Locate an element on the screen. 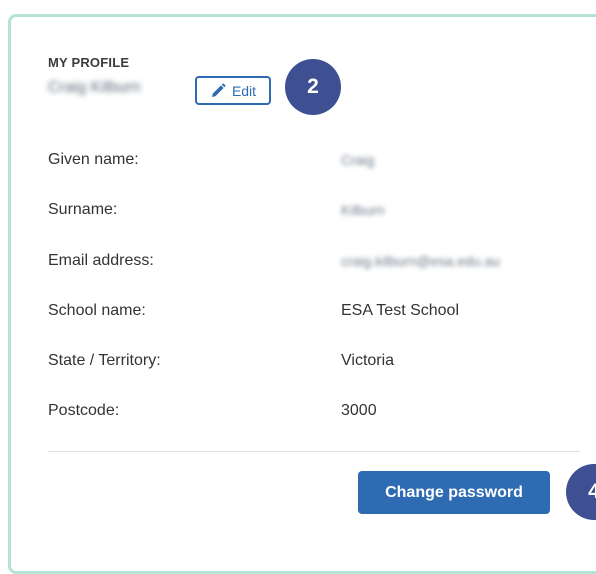  given-name-value: Craig is located at coordinates (358, 160).